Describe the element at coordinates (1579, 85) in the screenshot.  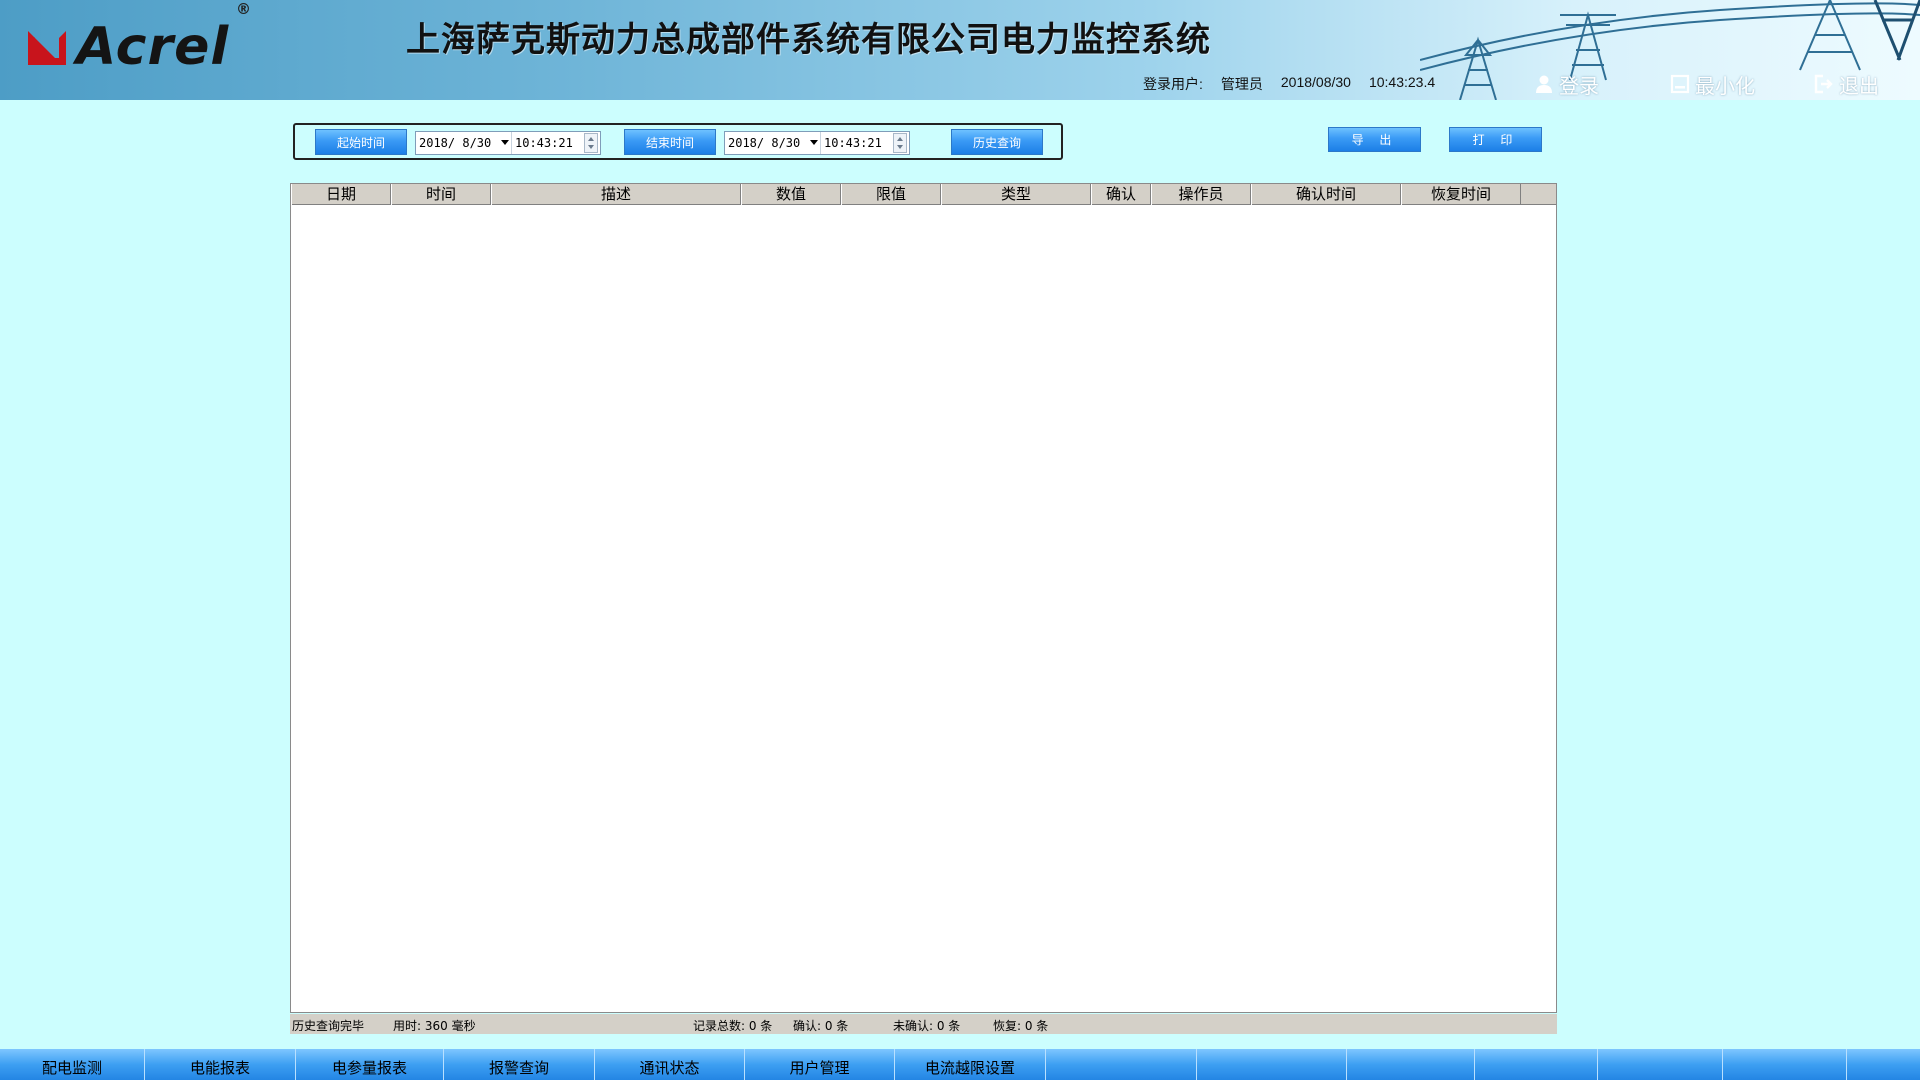
I see `login-label: 登录` at that location.